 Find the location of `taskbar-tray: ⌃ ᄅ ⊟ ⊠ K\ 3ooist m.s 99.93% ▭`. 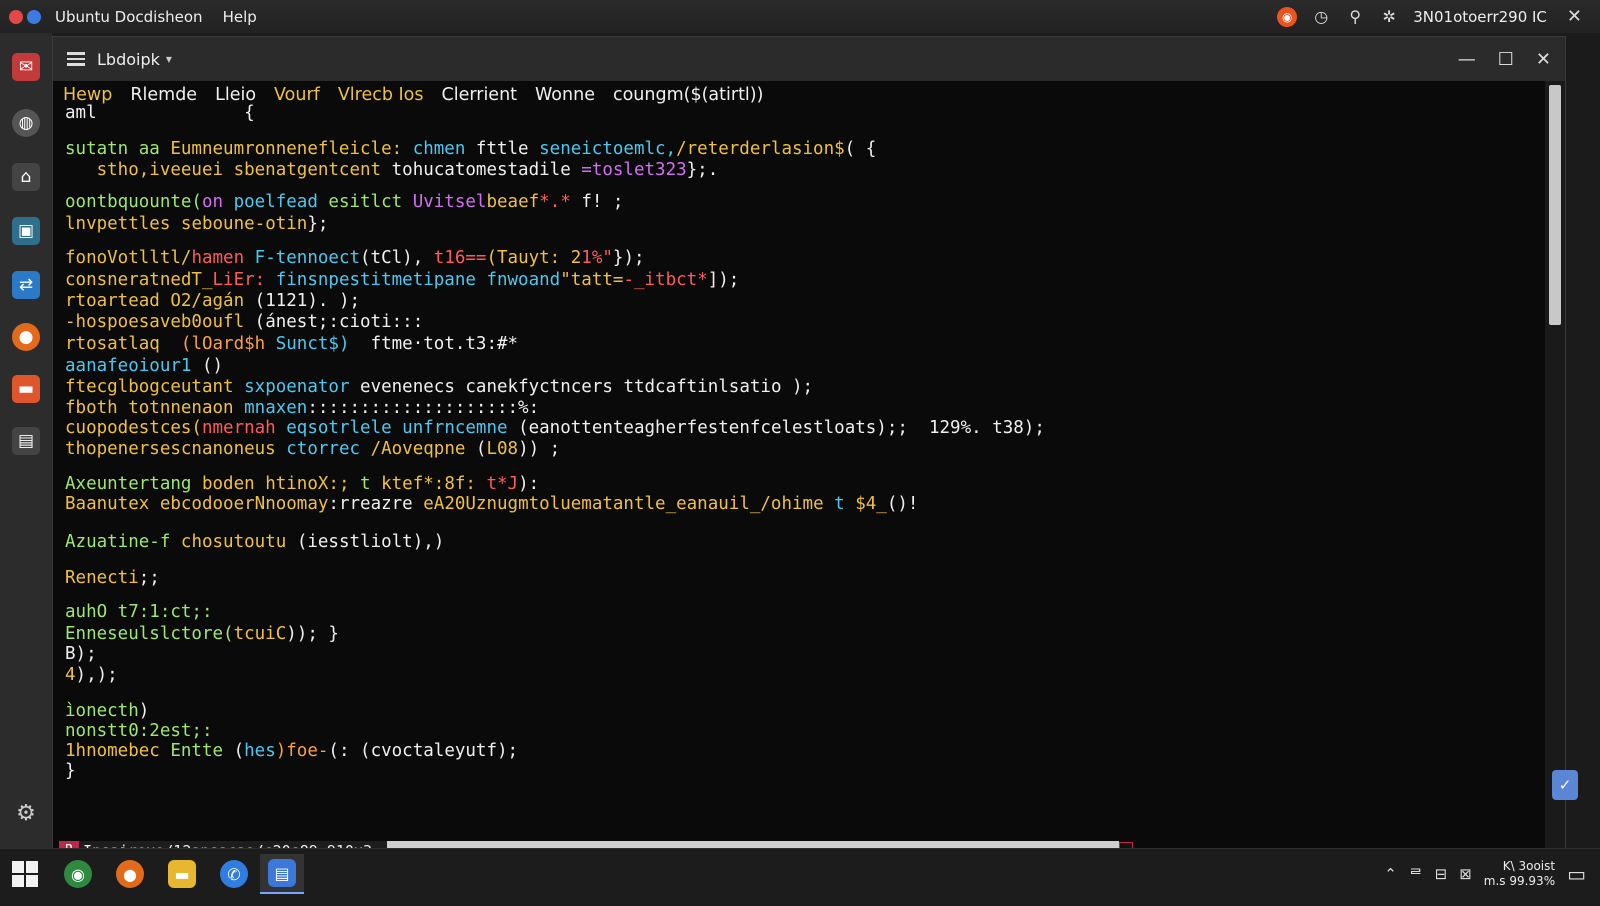

taskbar-tray: ⌃ ᄅ ⊟ ⊠ K\ 3ooist m.s 99.93% ▭ is located at coordinates (1485, 874).